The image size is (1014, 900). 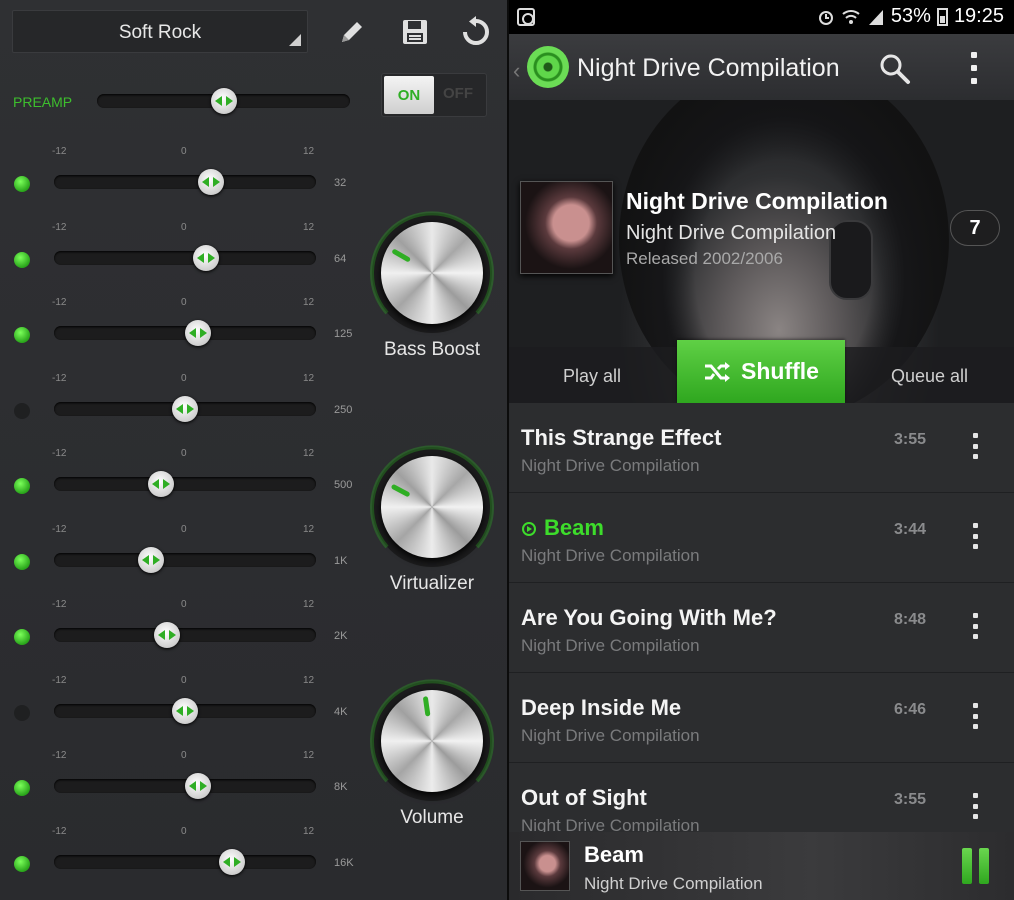 What do you see at coordinates (910, 439) in the screenshot?
I see `track-duration: 3:55` at bounding box center [910, 439].